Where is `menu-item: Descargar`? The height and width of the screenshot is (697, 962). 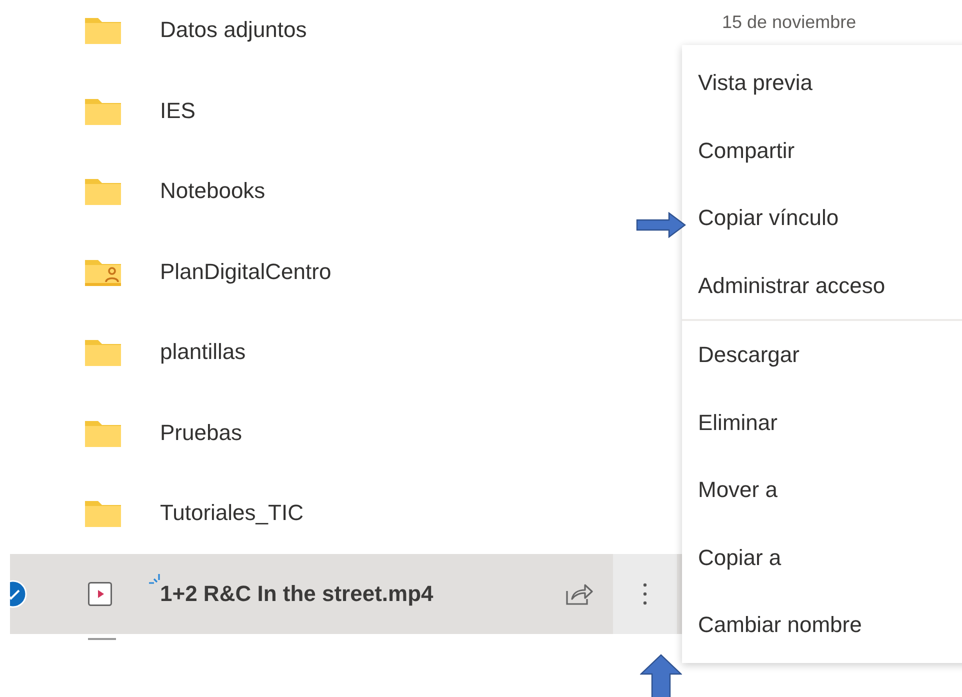 menu-item: Descargar is located at coordinates (822, 354).